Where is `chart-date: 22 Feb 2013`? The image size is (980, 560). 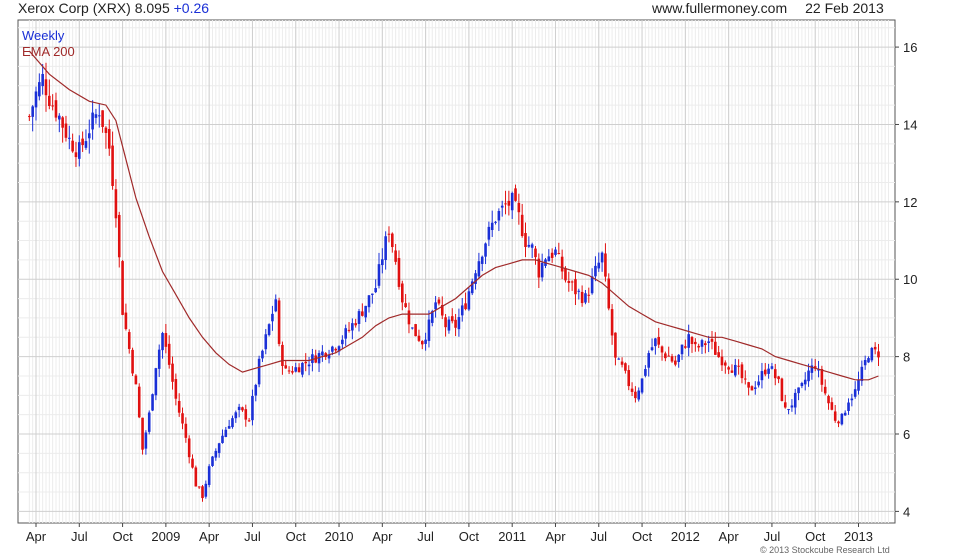 chart-date: 22 Feb 2013 is located at coordinates (844, 8).